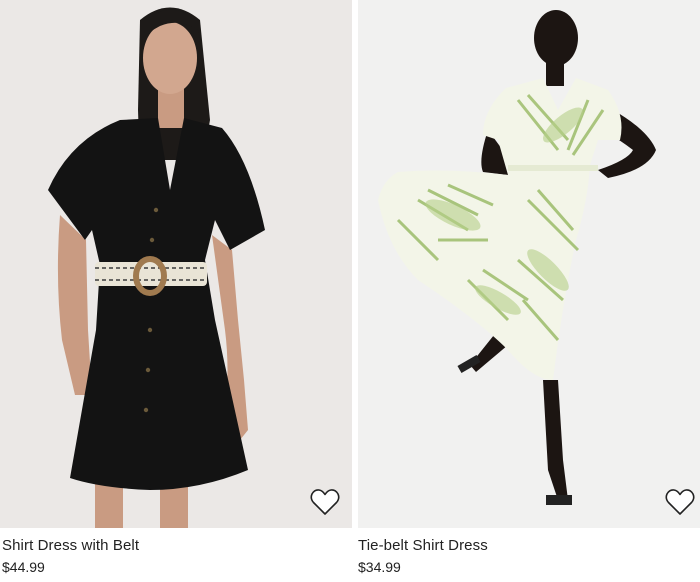 The image size is (700, 582). What do you see at coordinates (70, 545) in the screenshot?
I see `product-name: Shirt Dress with Belt` at bounding box center [70, 545].